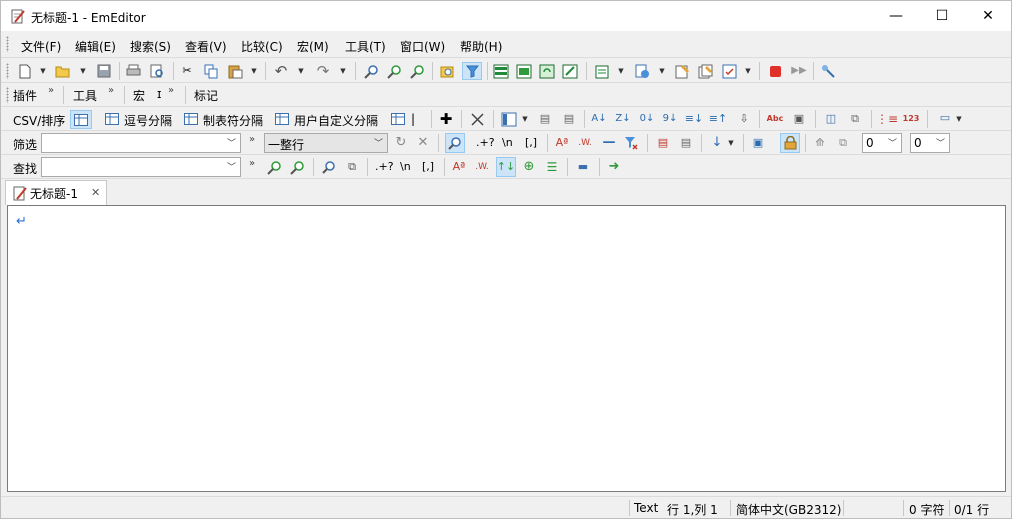  What do you see at coordinates (148, 120) in the screenshot?
I see `comma-separated-button: 逗号分隔` at bounding box center [148, 120].